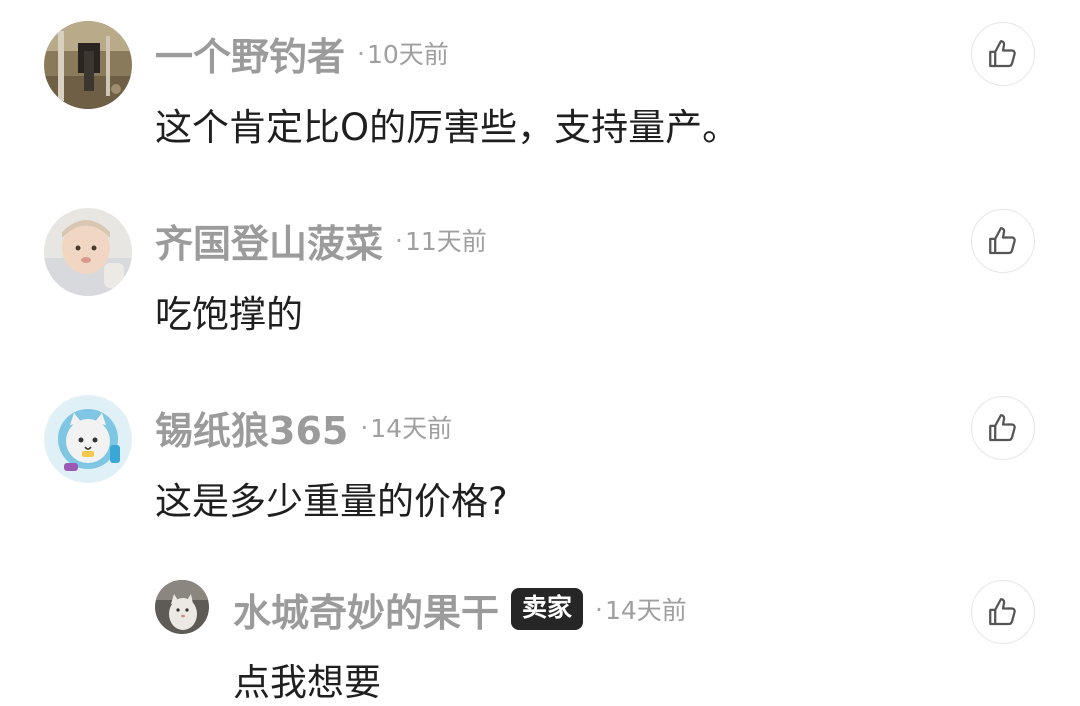  I want to click on comment-text: 这是多少重量的价格?, so click(331, 501).